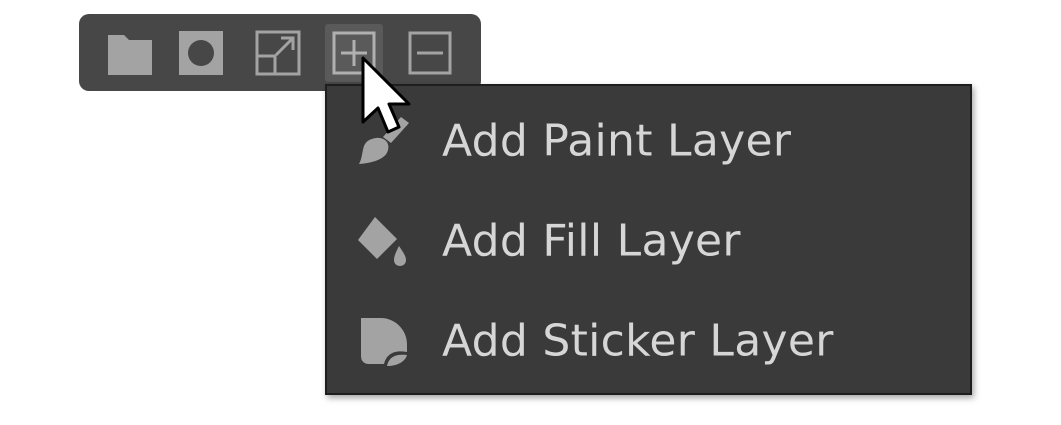  Describe the element at coordinates (591, 241) in the screenshot. I see `menu-item-label: Add Fill Layer` at that location.